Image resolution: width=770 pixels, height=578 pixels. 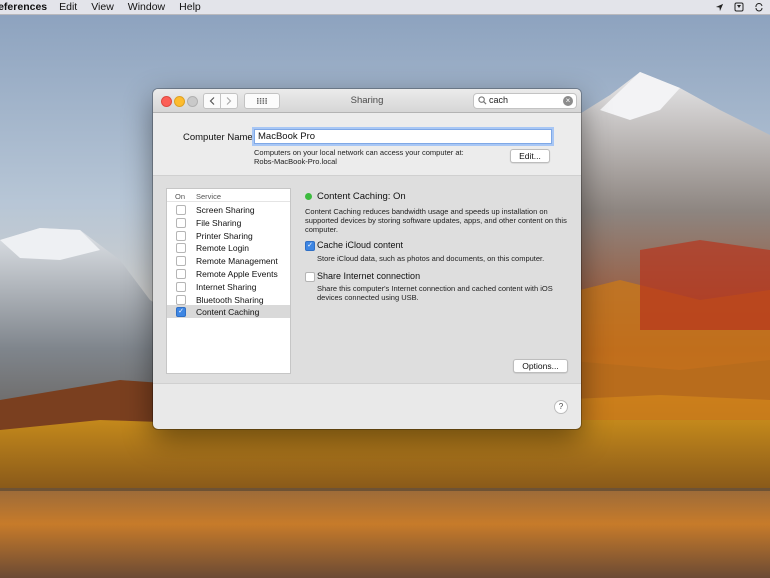 I want to click on service-row: Remote Apple Events, so click(x=228, y=273).